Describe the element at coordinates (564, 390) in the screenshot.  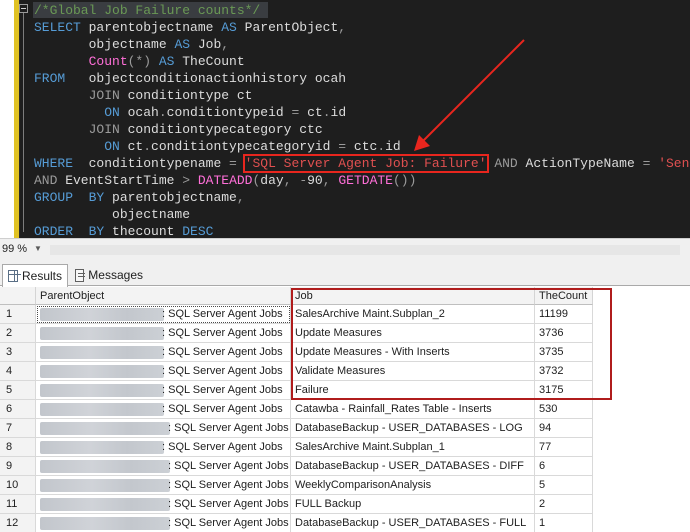
I see `cell-thecount: 3175` at that location.